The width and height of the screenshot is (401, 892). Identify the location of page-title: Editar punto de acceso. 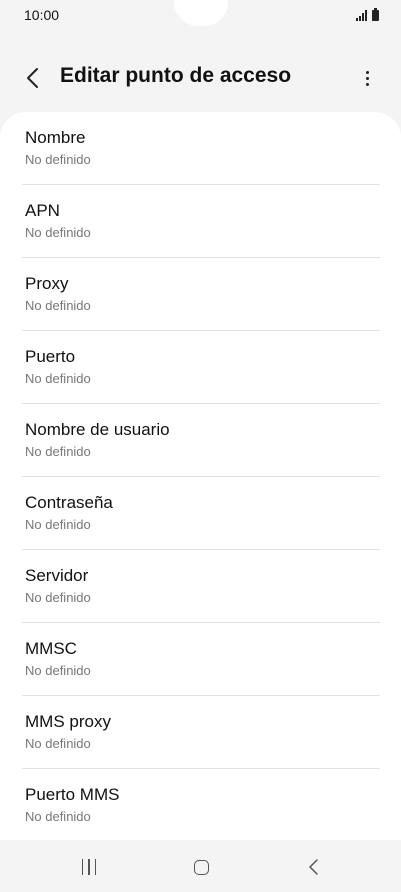
(176, 75).